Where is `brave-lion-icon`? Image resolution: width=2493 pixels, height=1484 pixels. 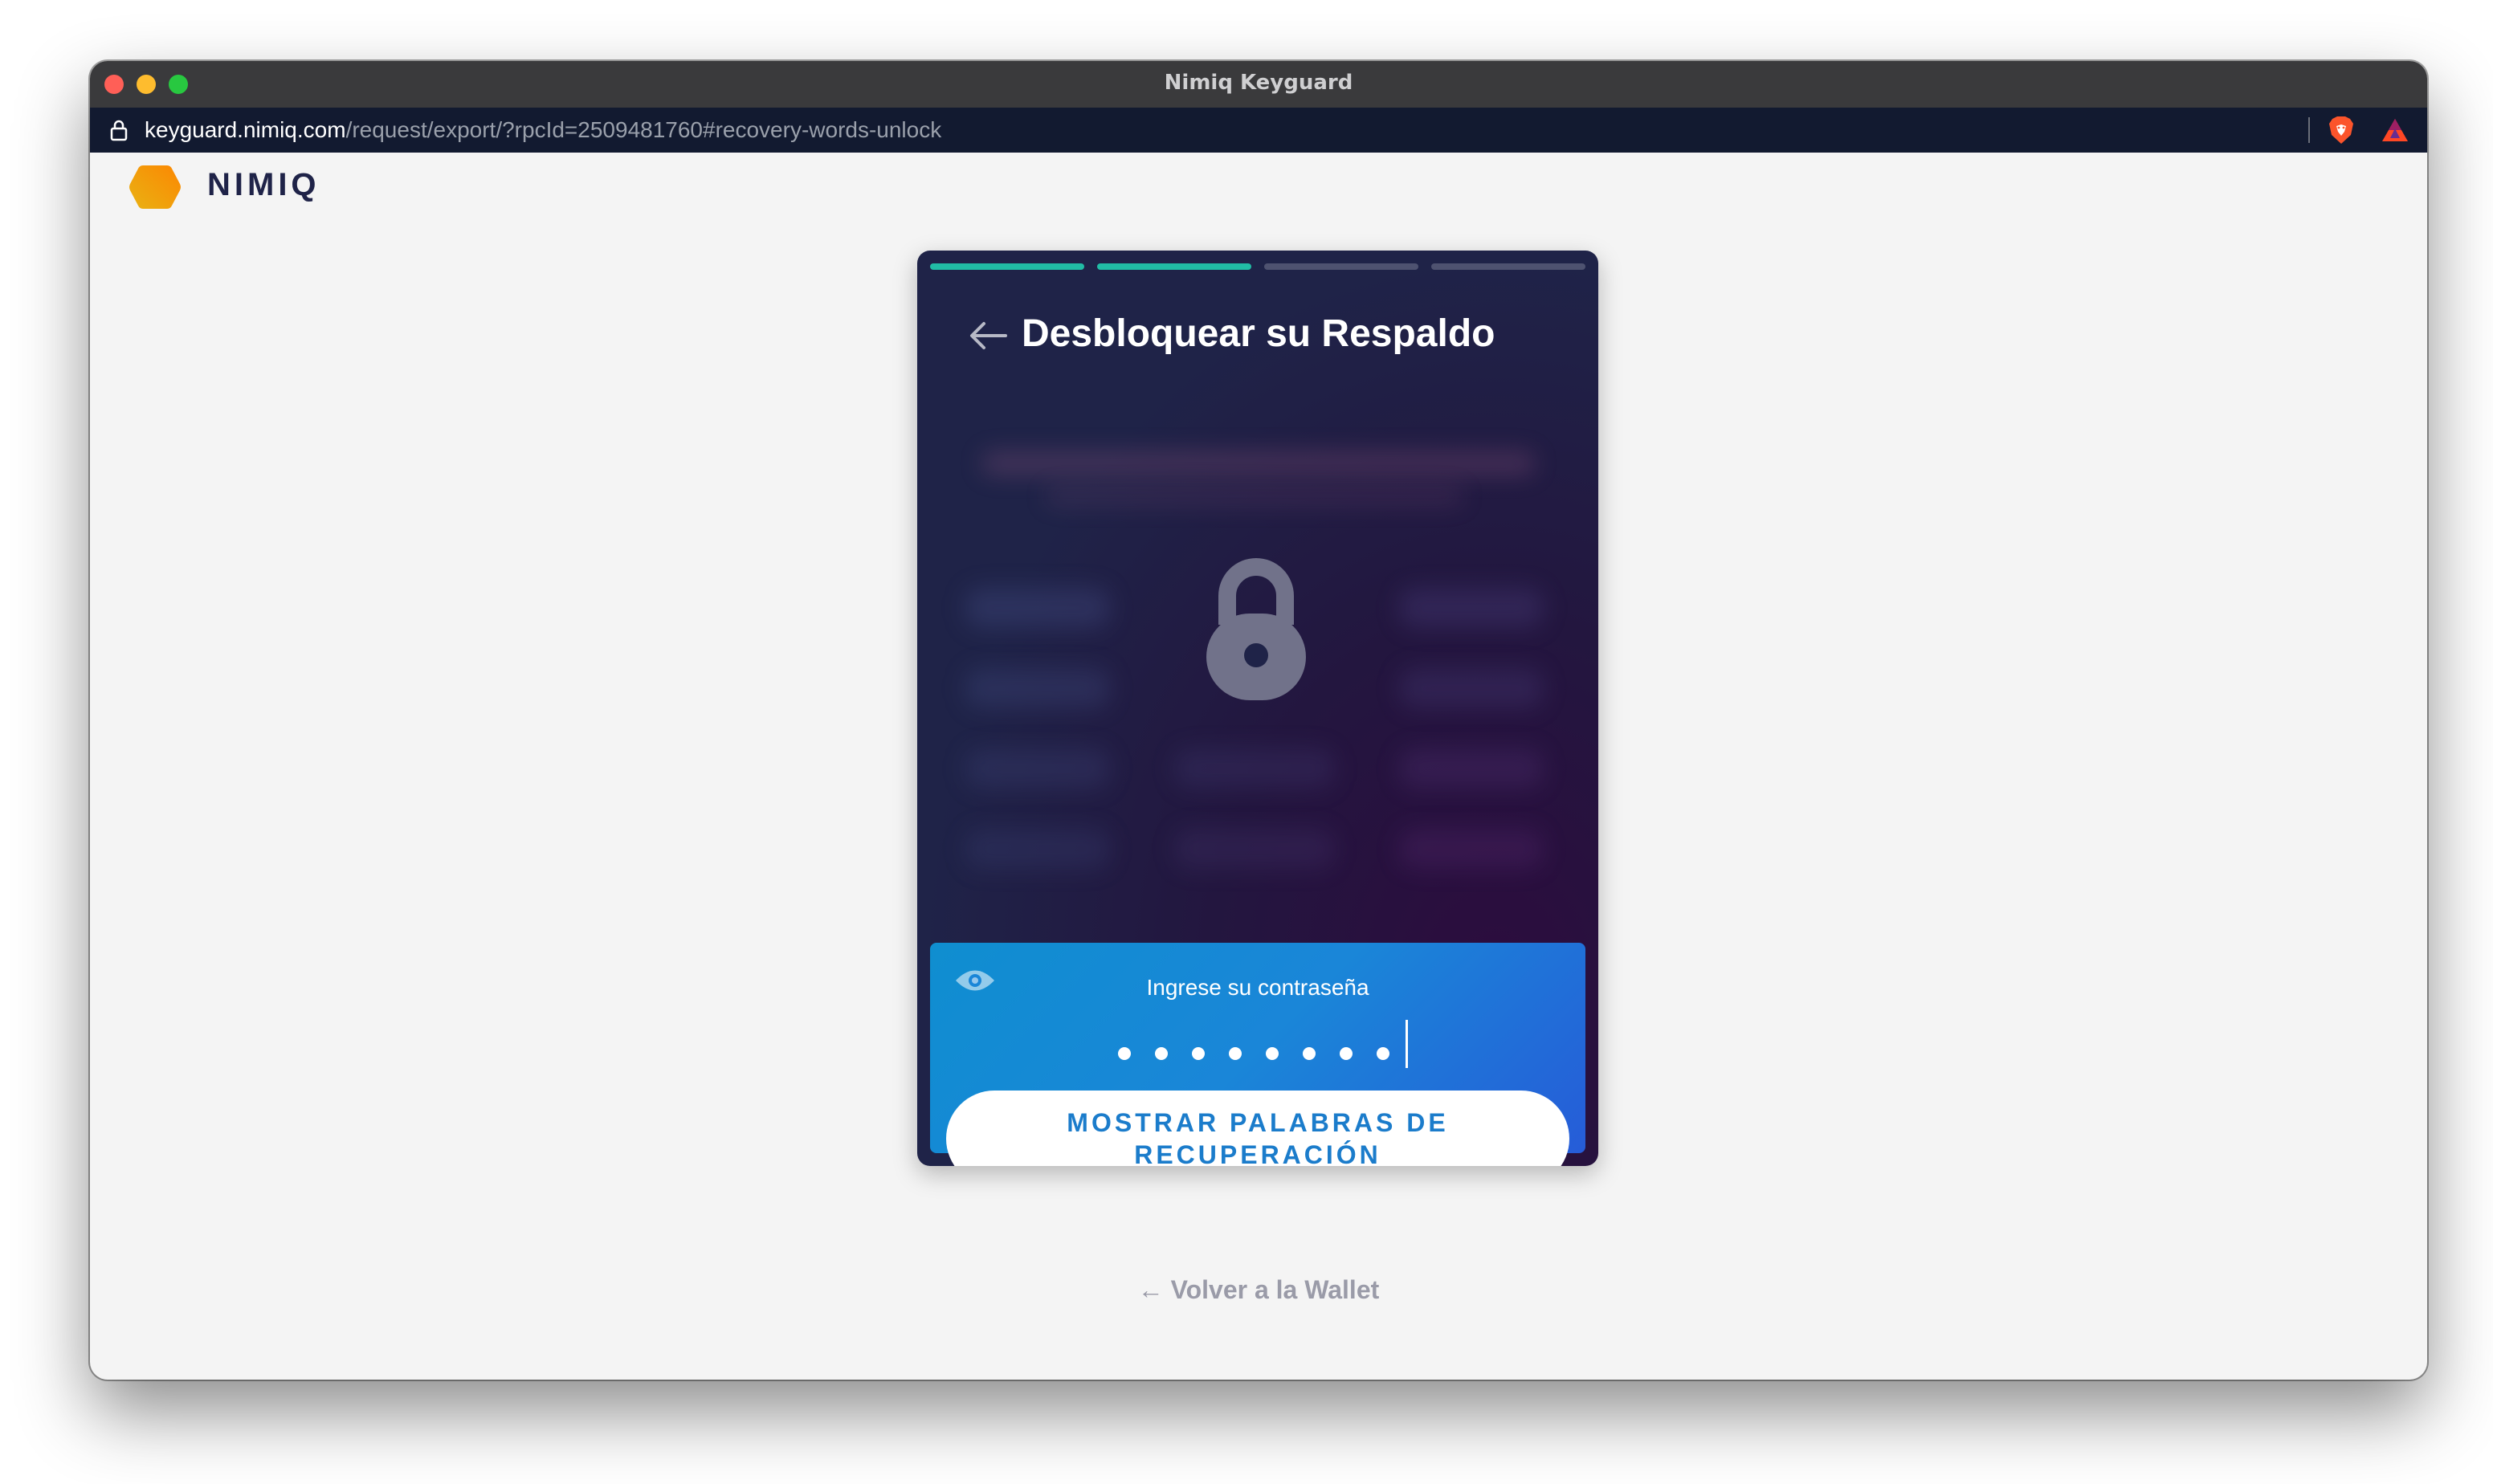
brave-lion-icon is located at coordinates (2341, 130).